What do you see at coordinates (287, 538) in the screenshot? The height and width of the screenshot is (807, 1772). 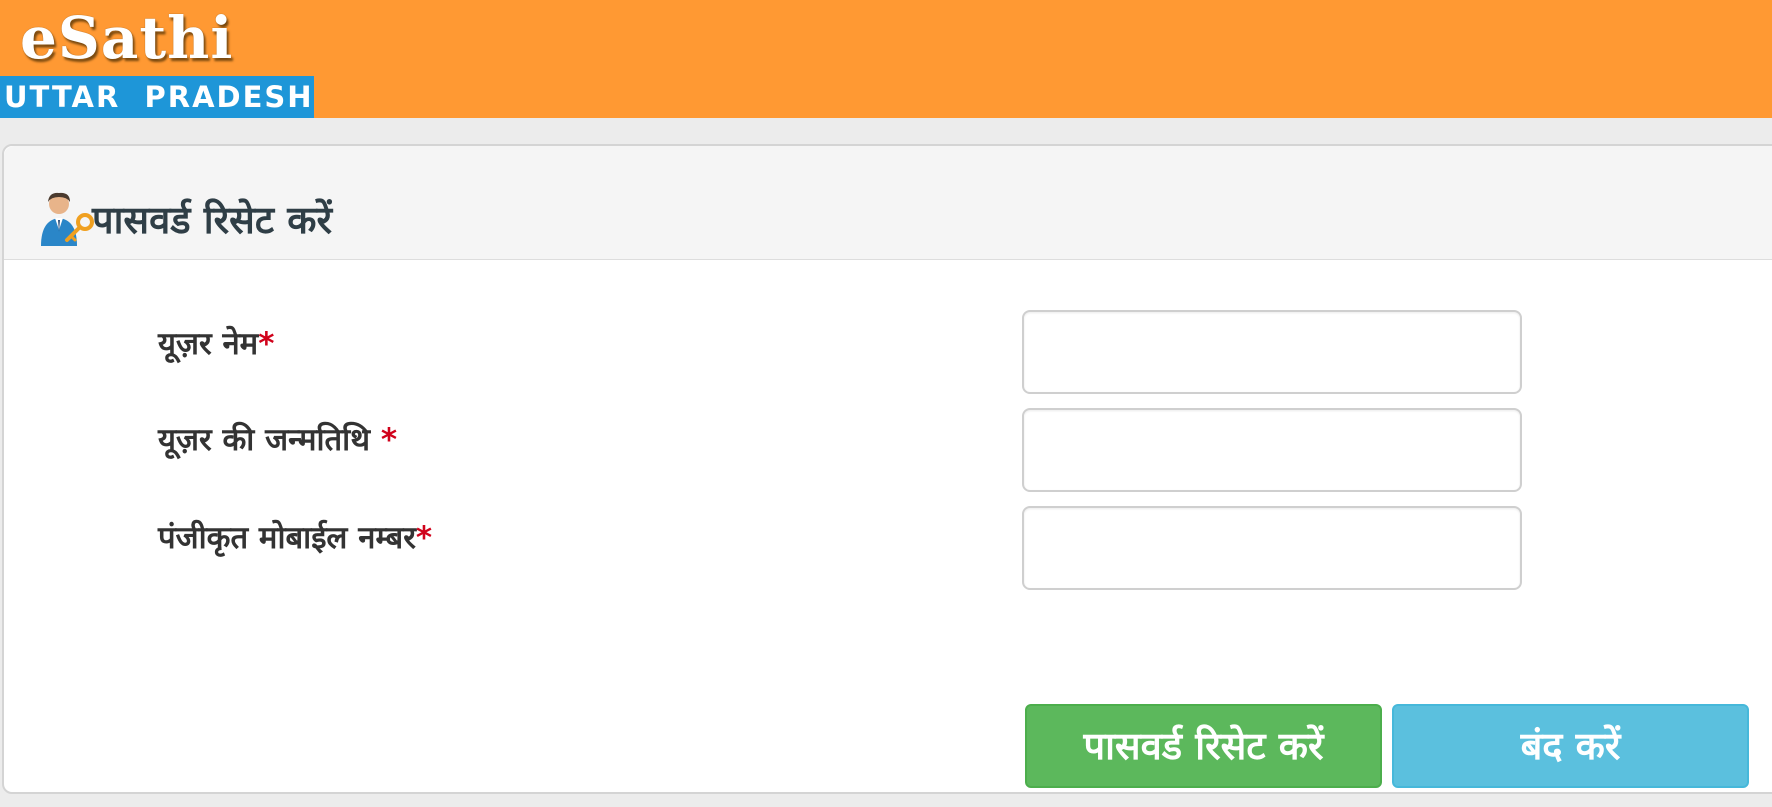 I see `mobile-label-text: पंजीकृत मोबाईल नम्बर` at bounding box center [287, 538].